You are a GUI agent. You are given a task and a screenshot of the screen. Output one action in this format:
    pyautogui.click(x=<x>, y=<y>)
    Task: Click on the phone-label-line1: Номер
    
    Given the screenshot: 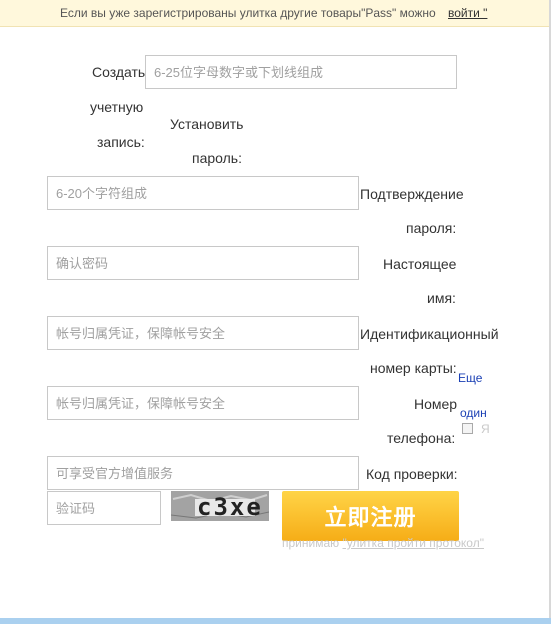 What is the action you would take?
    pyautogui.click(x=436, y=404)
    